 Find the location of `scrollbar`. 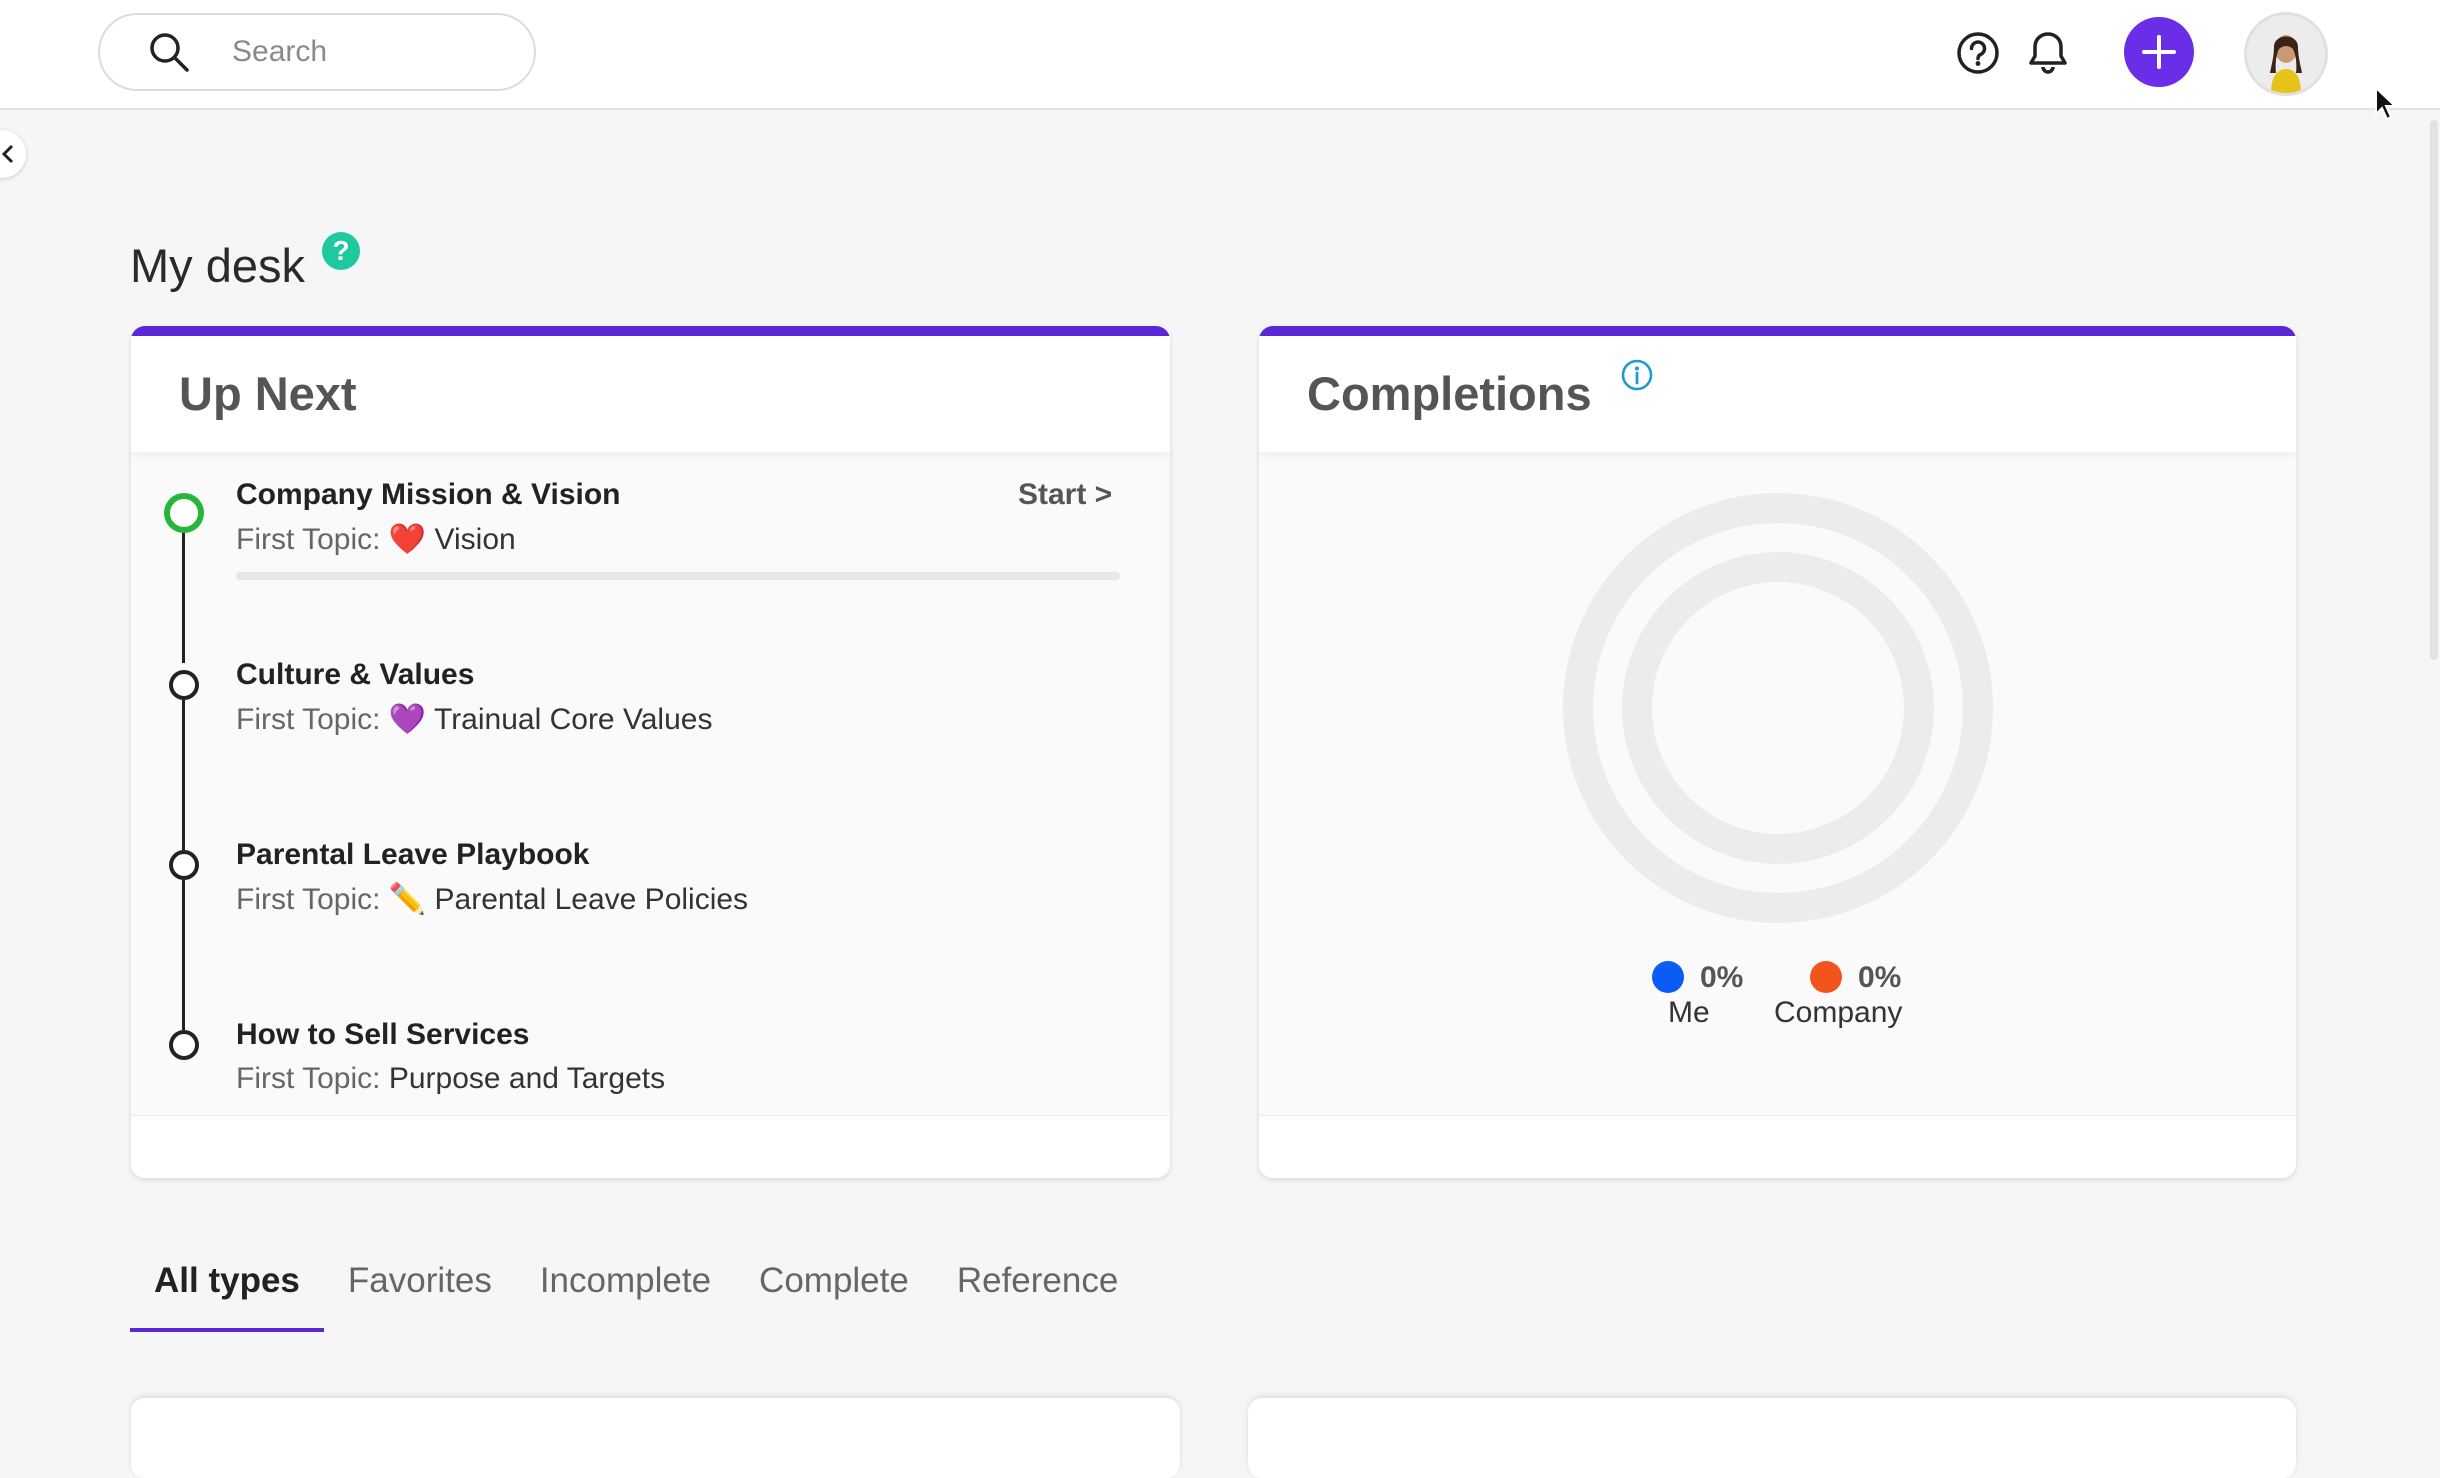

scrollbar is located at coordinates (2434, 390).